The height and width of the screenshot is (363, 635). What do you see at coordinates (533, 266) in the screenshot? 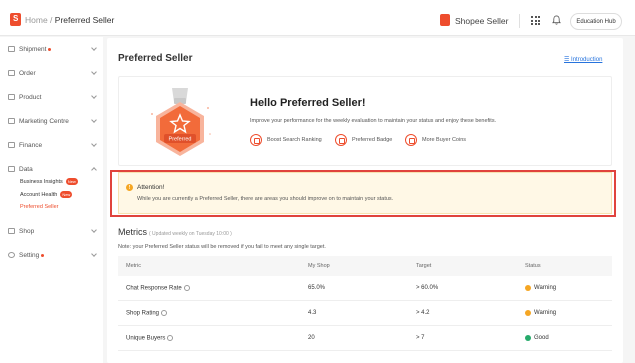
I see `column-header-status: Status` at bounding box center [533, 266].